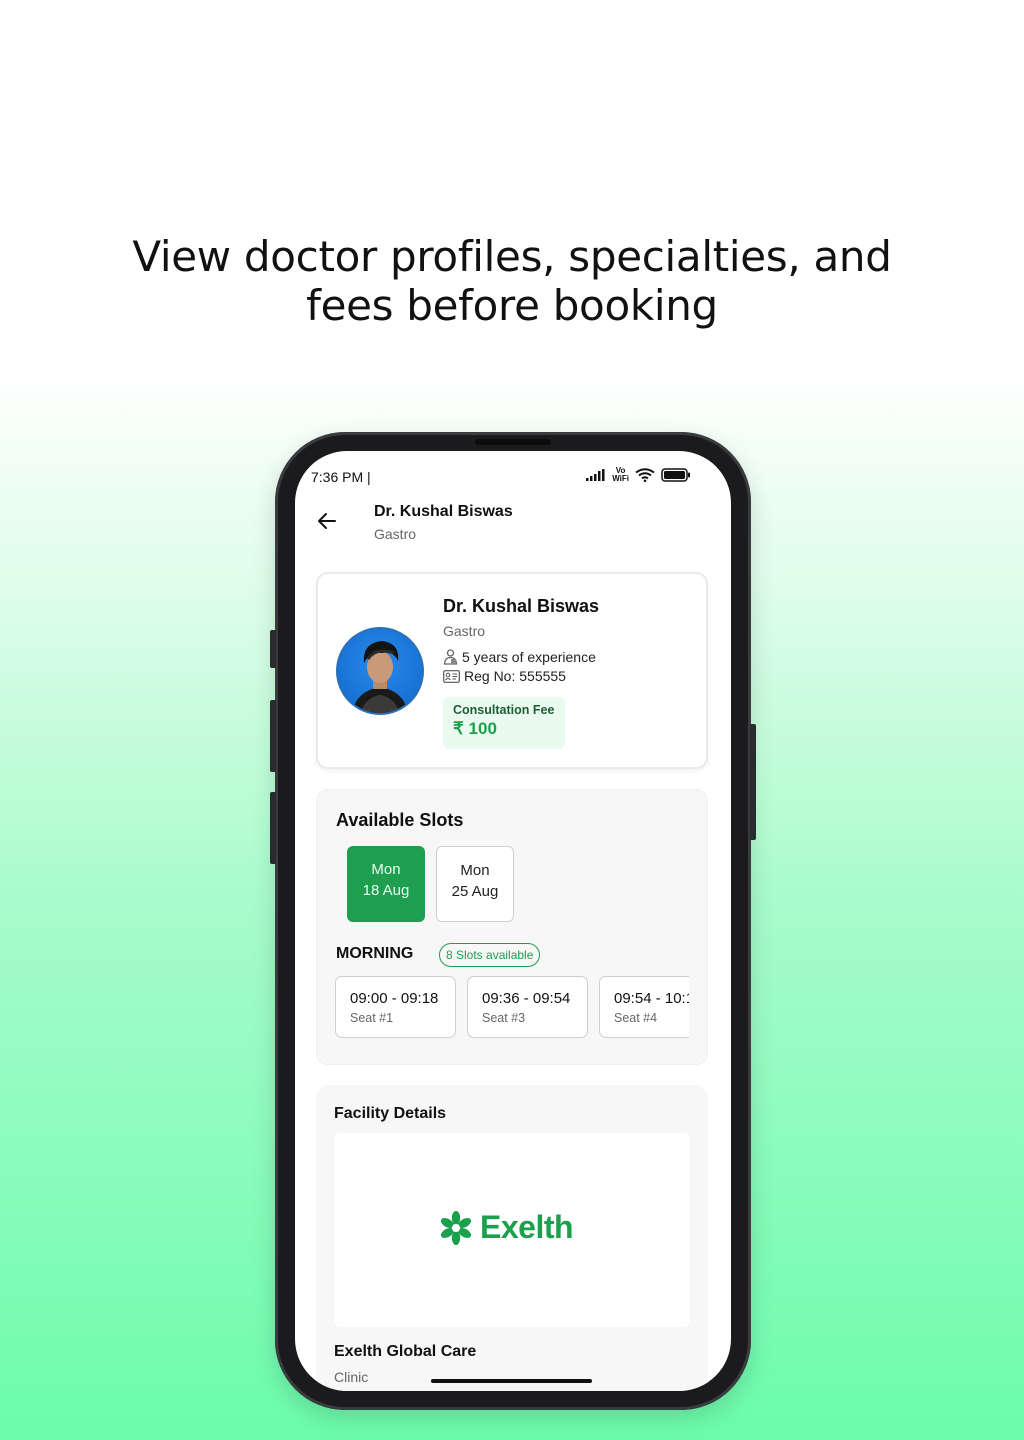 The height and width of the screenshot is (1440, 1024). What do you see at coordinates (651, 998) in the screenshot?
I see `slot-time: 09:54 - 10:12` at bounding box center [651, 998].